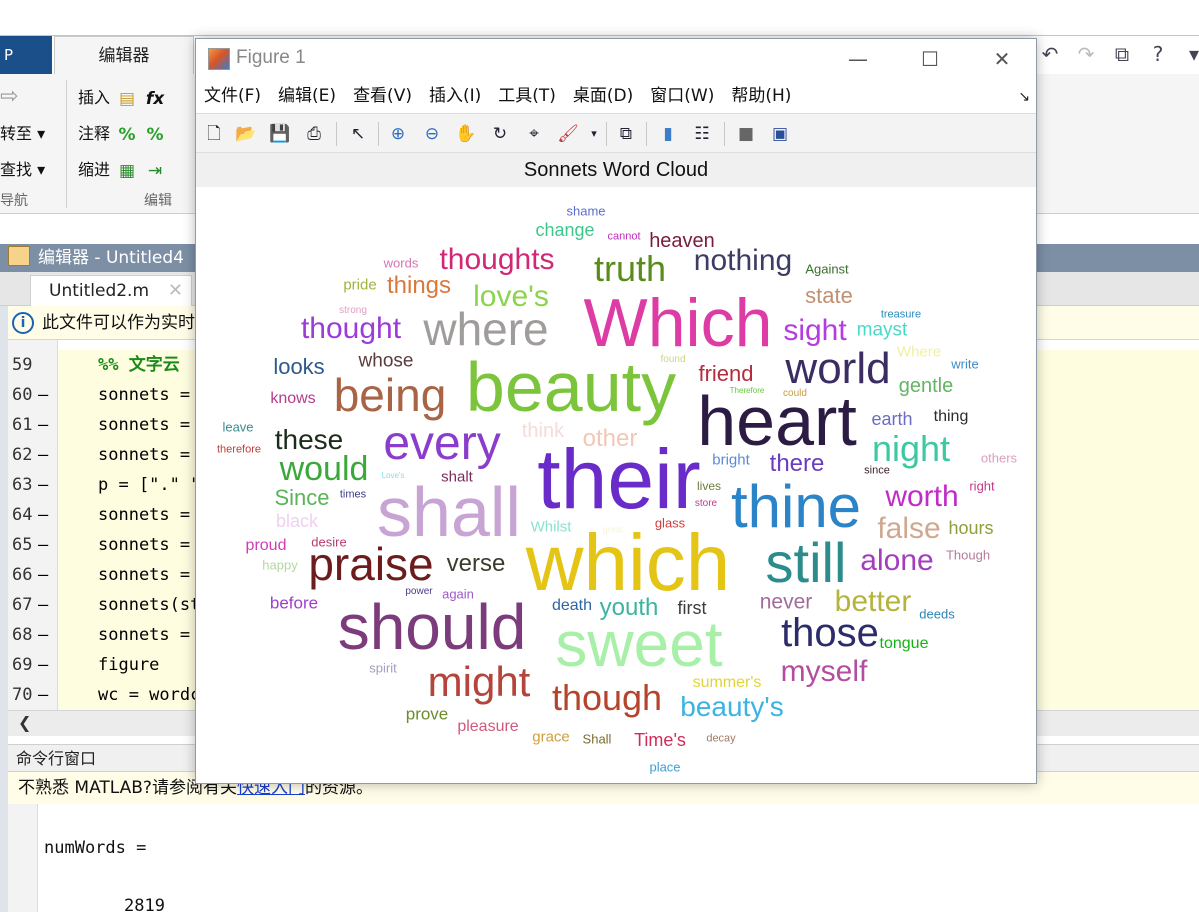 Image resolution: width=1199 pixels, height=912 pixels. I want to click on smart-indent-icon: ▦, so click(127, 171).